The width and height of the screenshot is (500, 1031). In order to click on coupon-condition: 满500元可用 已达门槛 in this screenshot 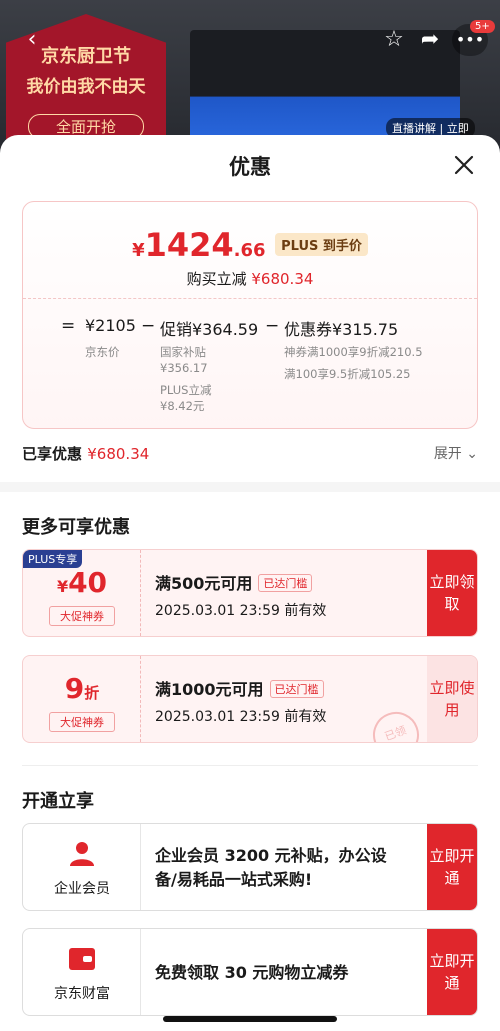, I will do `click(234, 582)`.